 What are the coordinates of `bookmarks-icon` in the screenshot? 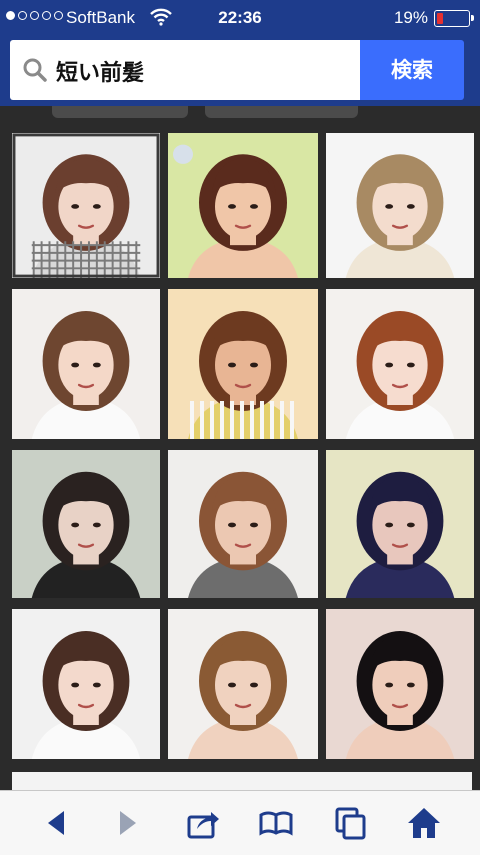 It's located at (276, 823).